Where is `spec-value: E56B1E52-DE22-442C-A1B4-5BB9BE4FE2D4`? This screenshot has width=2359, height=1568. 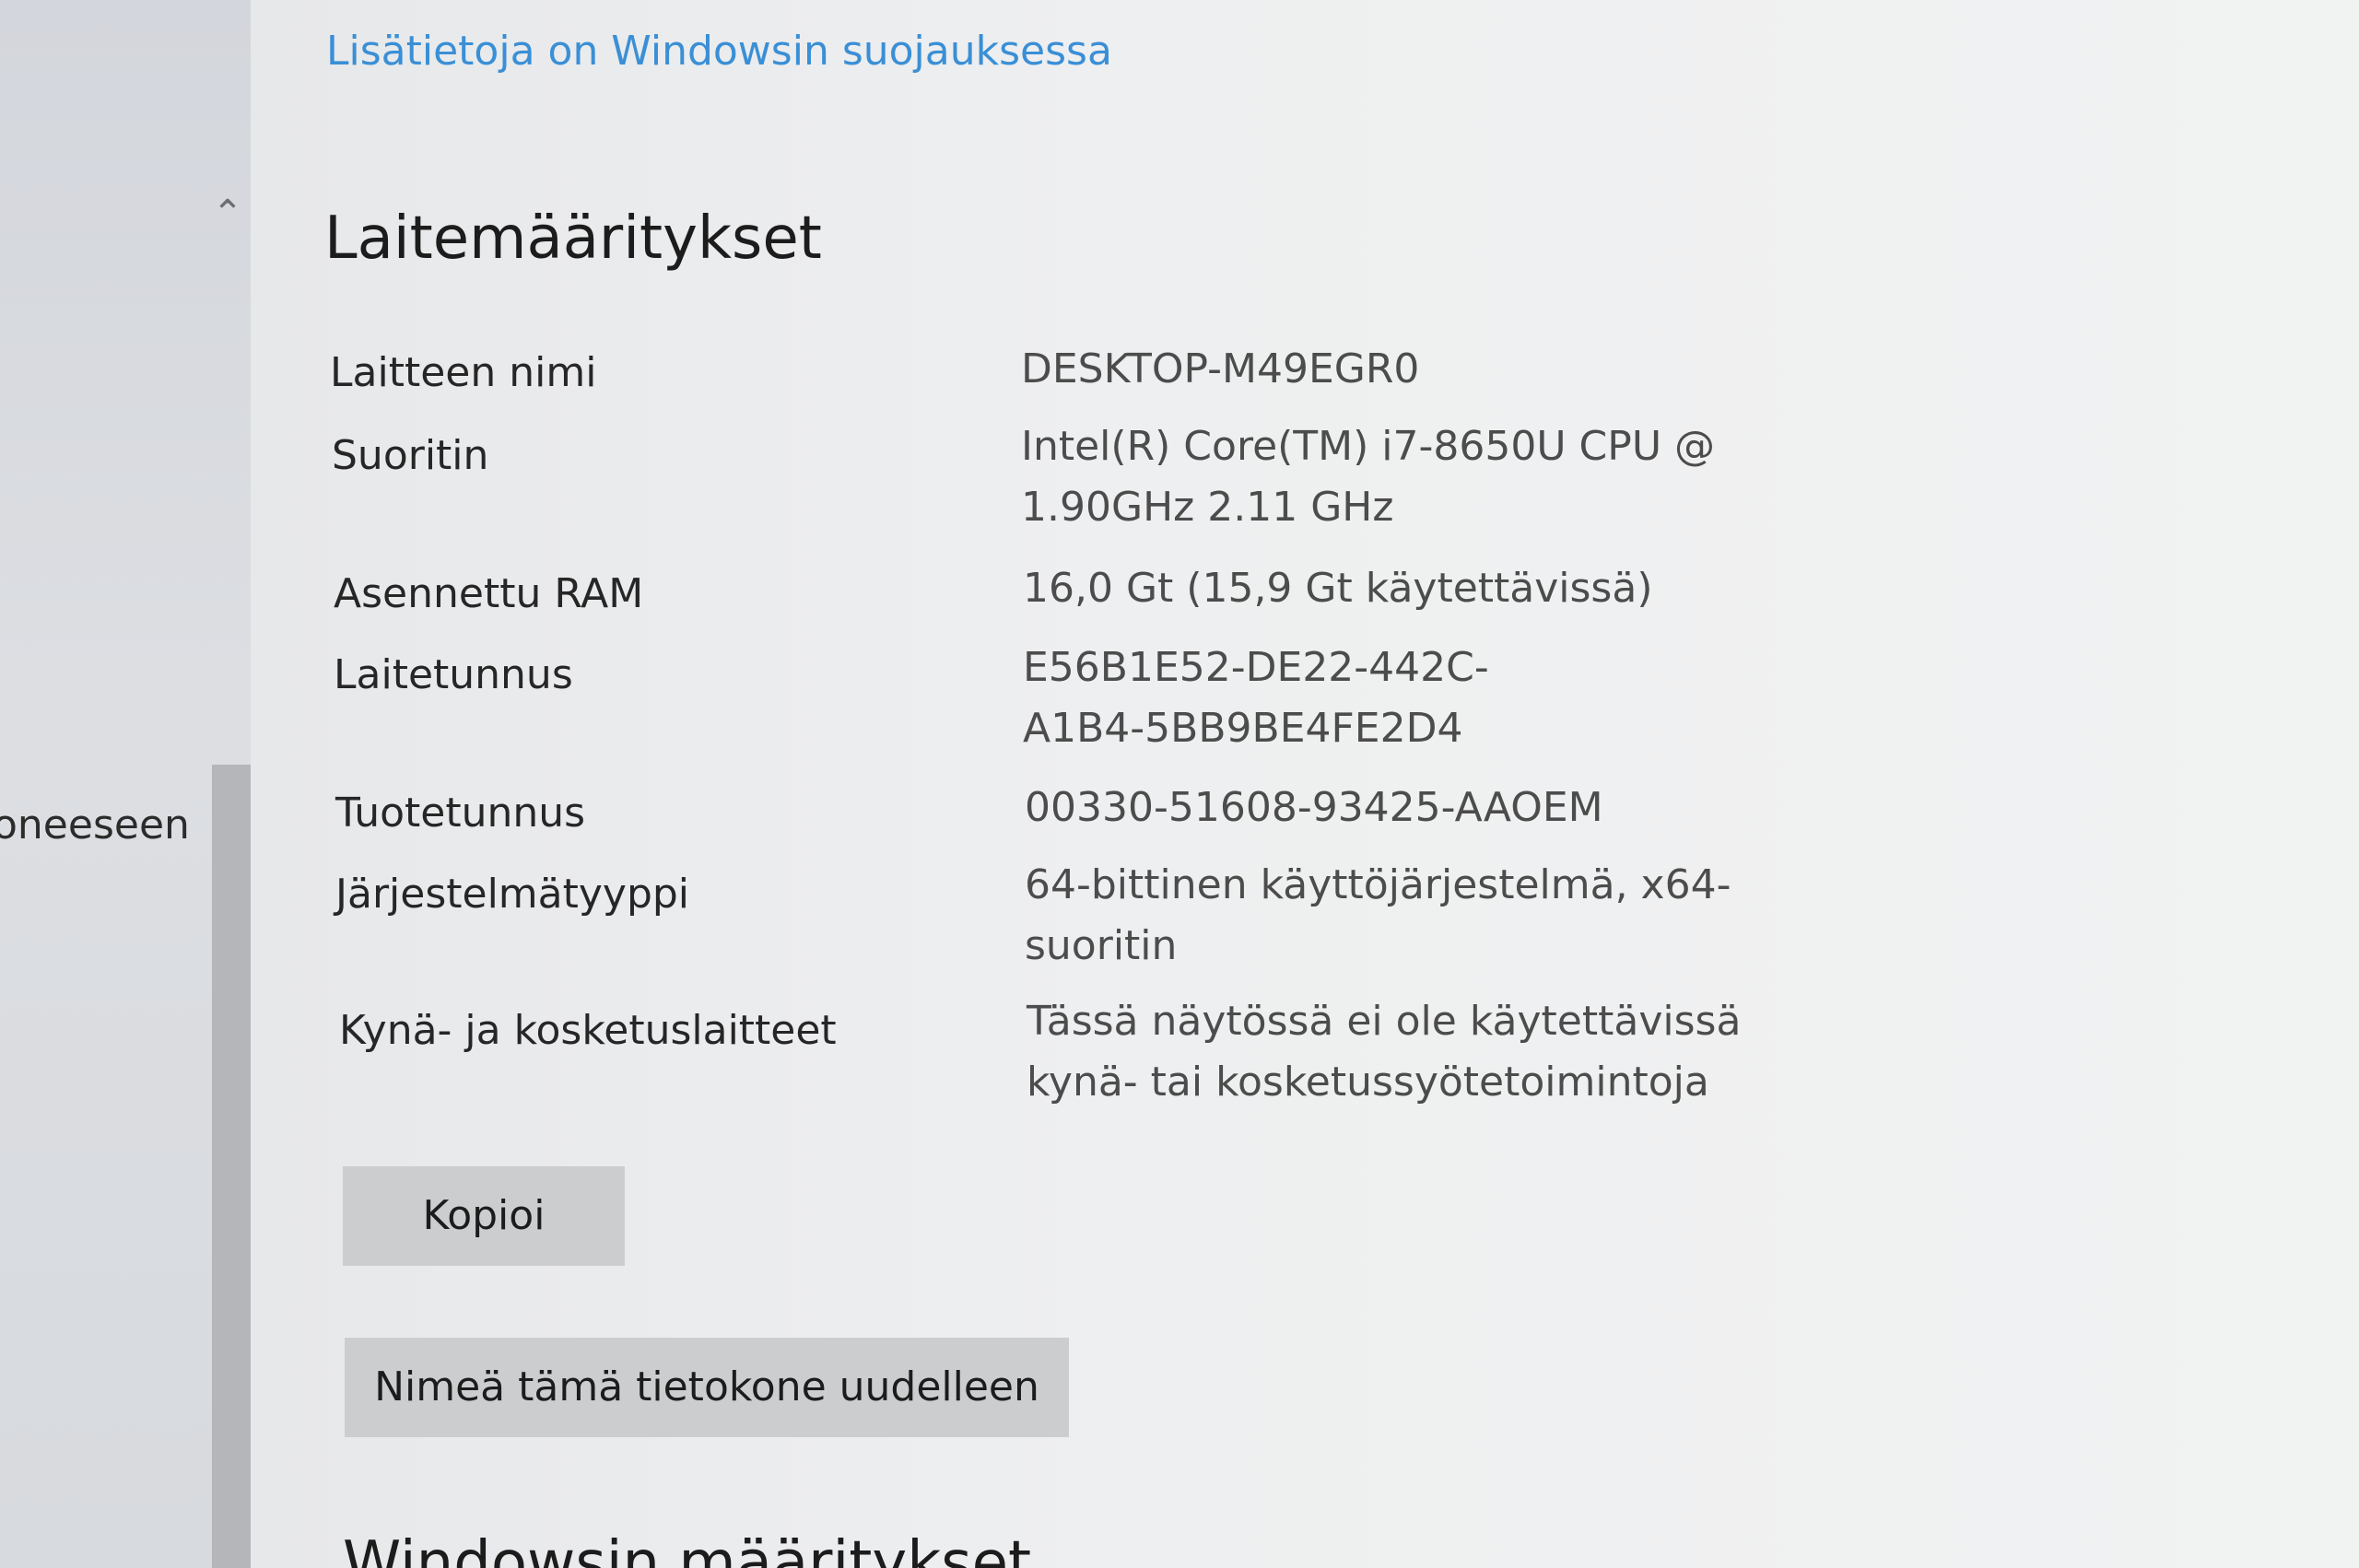 spec-value: E56B1E52-DE22-442C-A1B4-5BB9BE4FE2D4 is located at coordinates (1256, 698).